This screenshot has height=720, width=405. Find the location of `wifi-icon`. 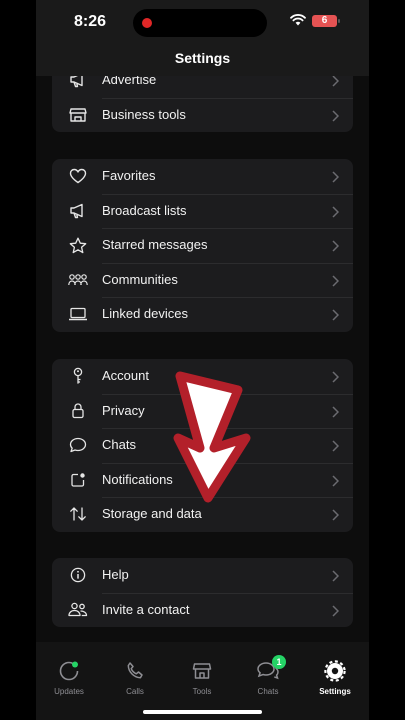

wifi-icon is located at coordinates (298, 20).